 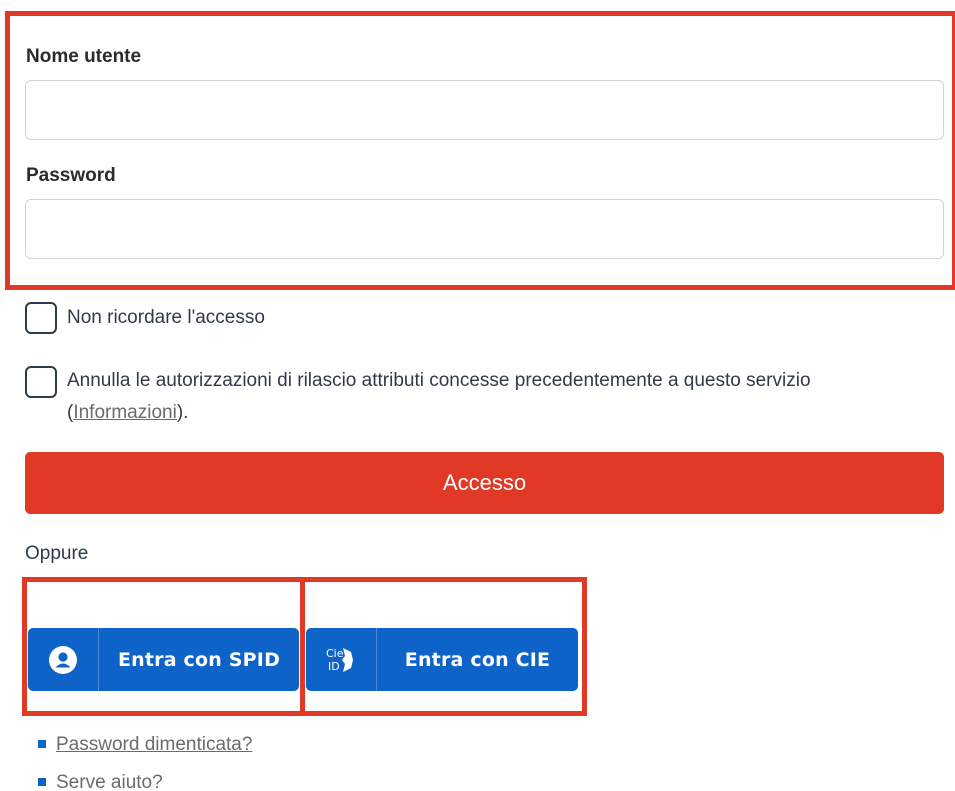 I want to click on list-item: Password dimenticata?, so click(x=126, y=746).